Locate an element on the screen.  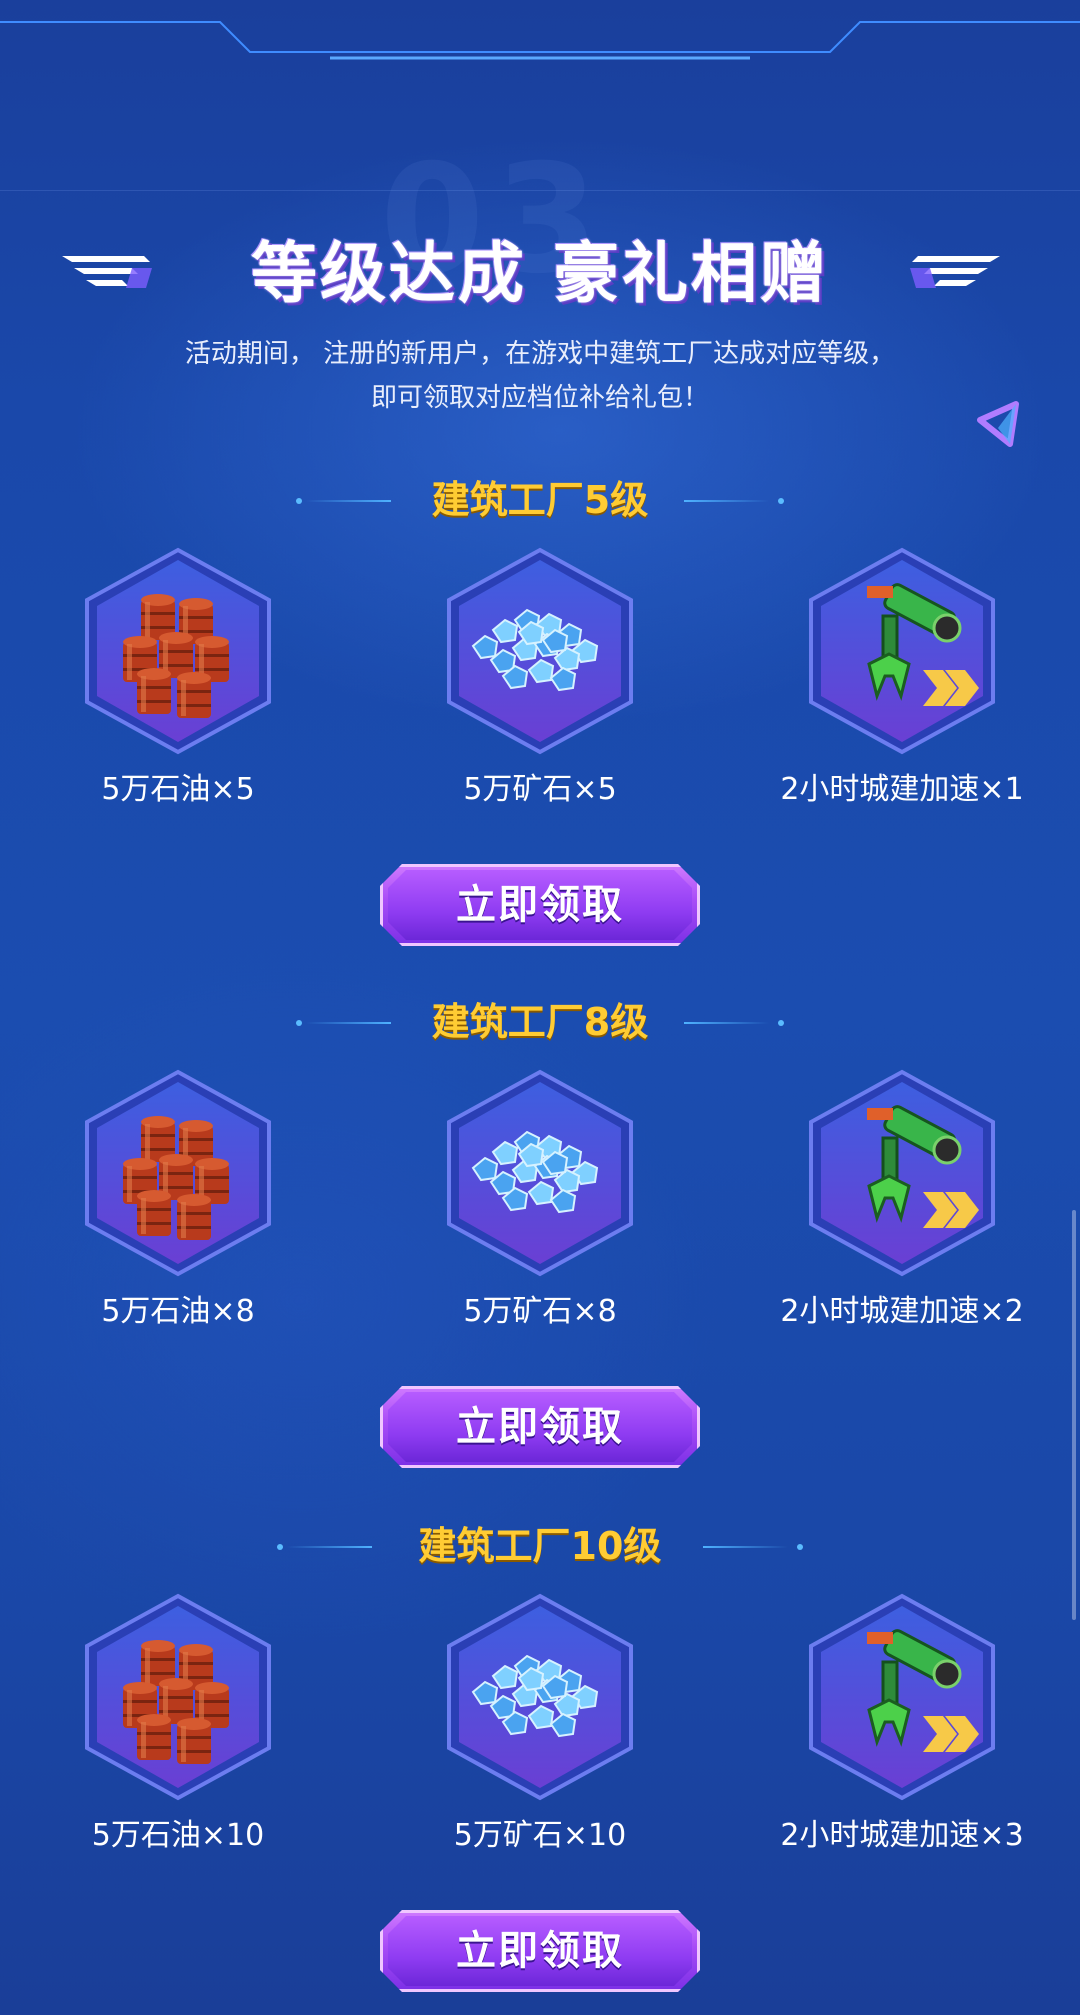
tier-title-label: 建筑工厂5级 is located at coordinates (540, 500).